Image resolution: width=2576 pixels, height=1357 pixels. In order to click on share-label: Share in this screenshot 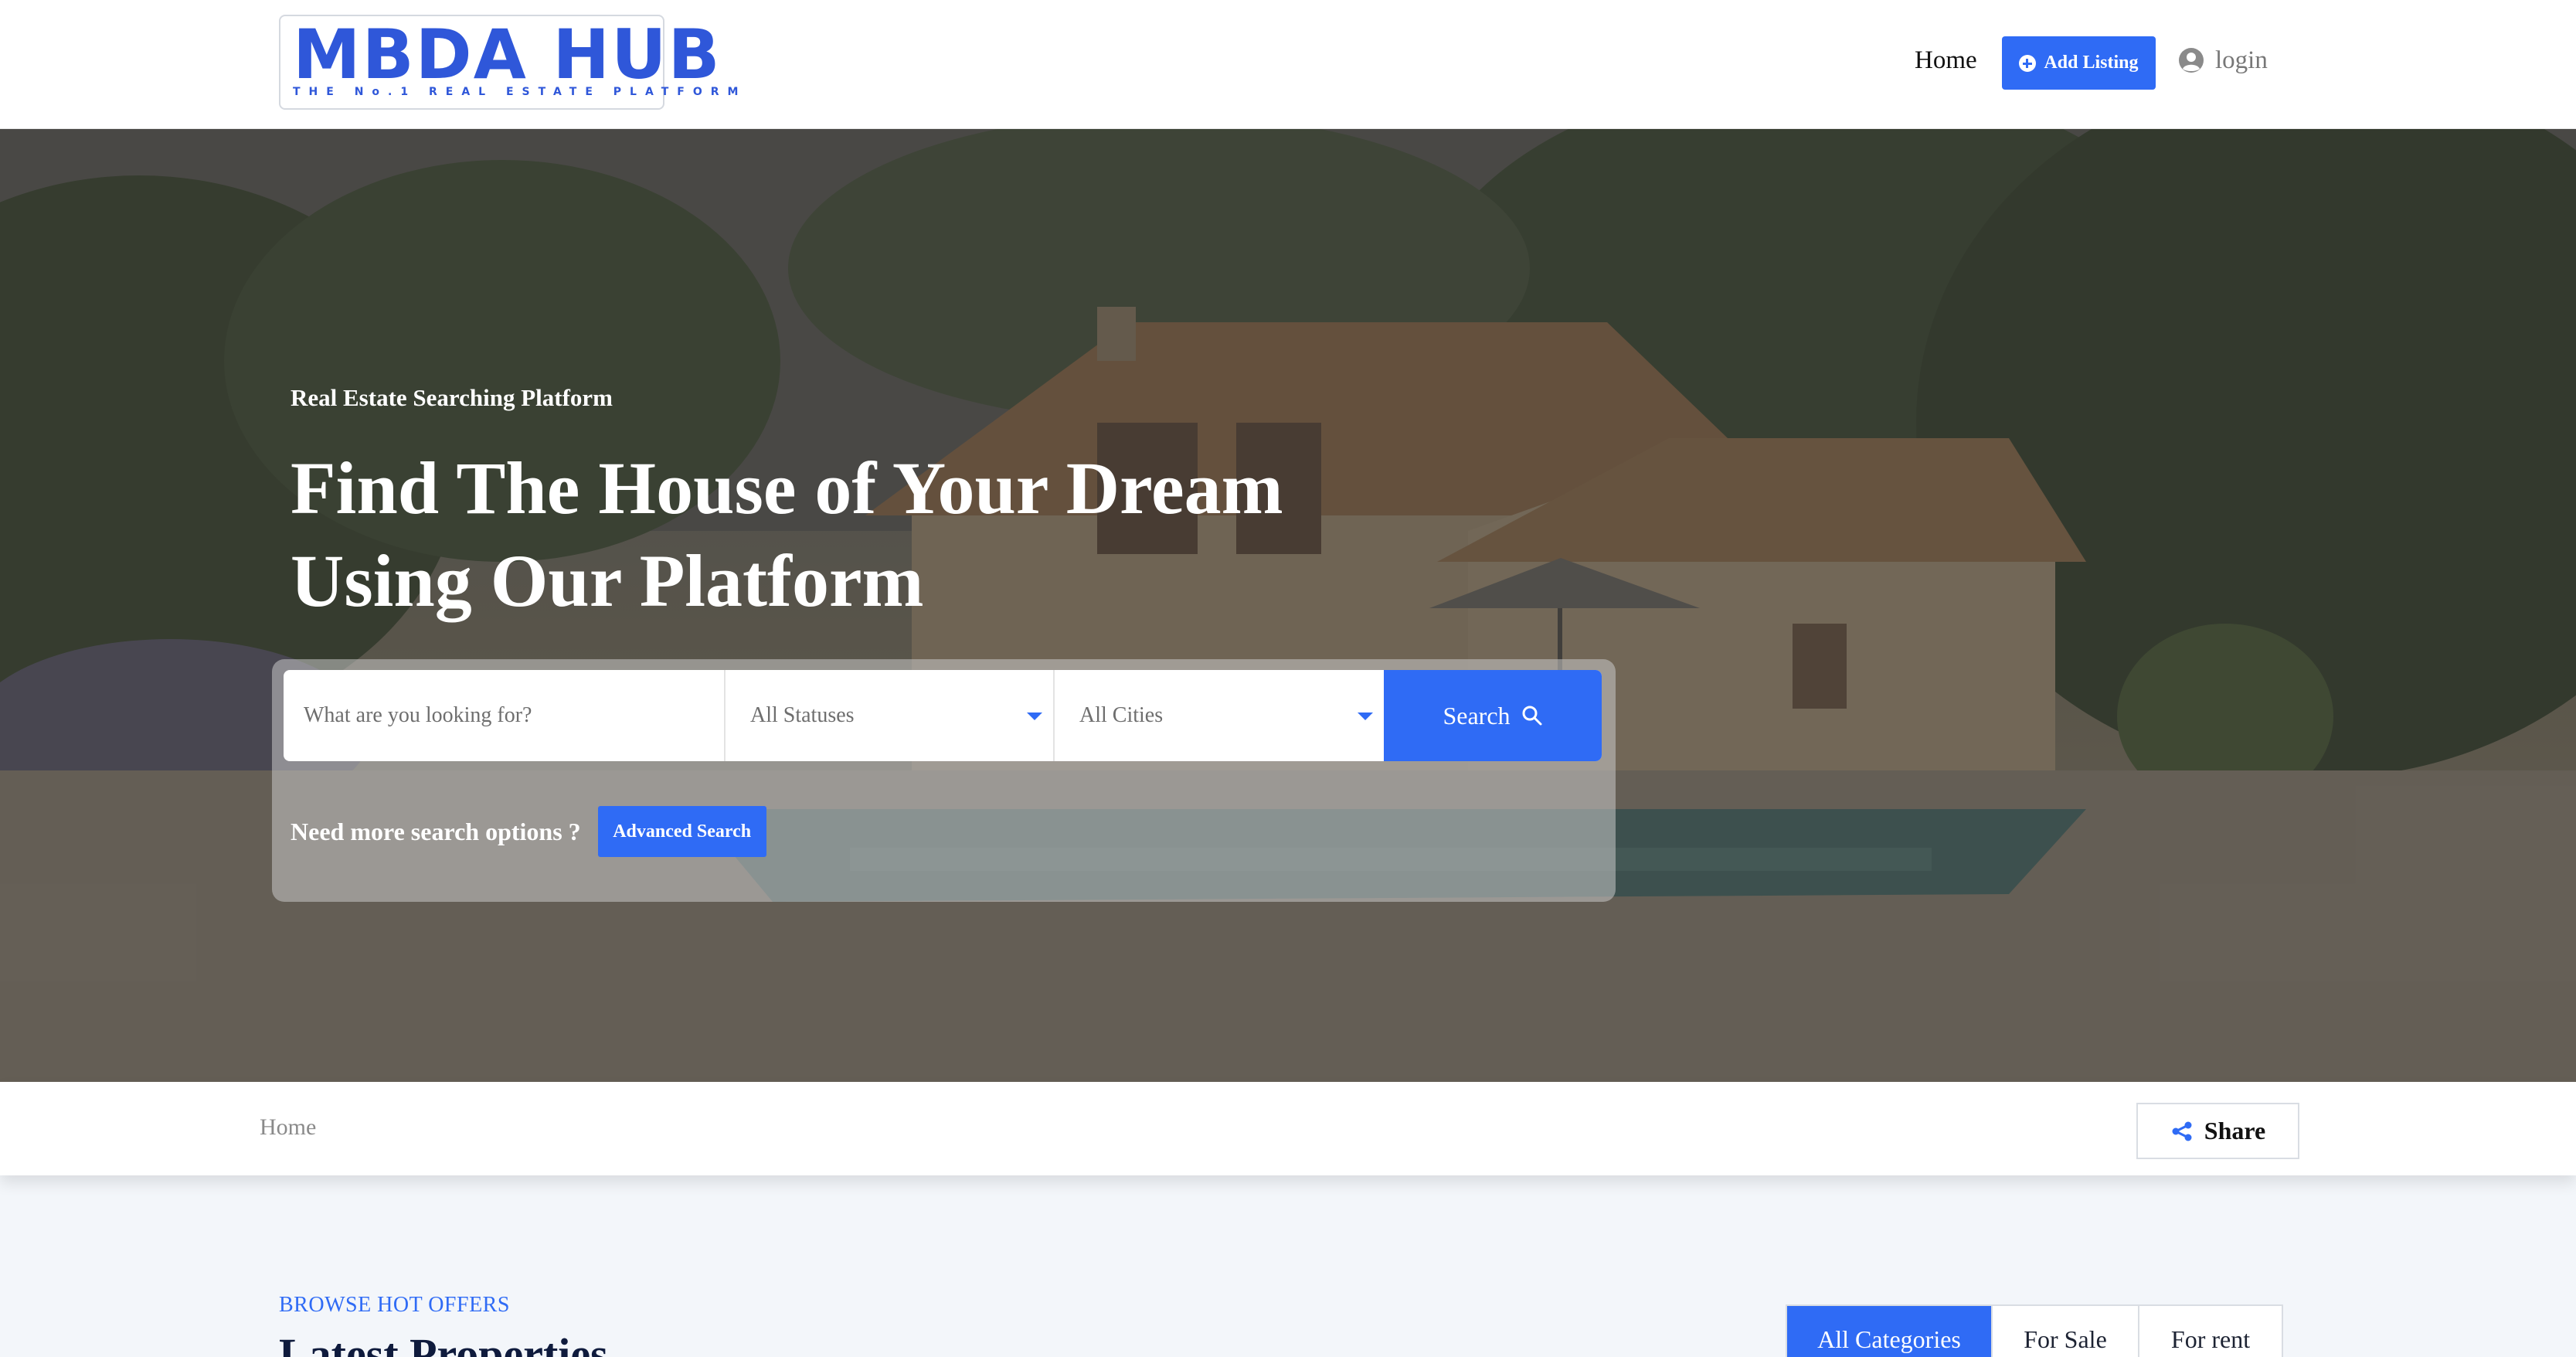, I will do `click(2235, 1130)`.